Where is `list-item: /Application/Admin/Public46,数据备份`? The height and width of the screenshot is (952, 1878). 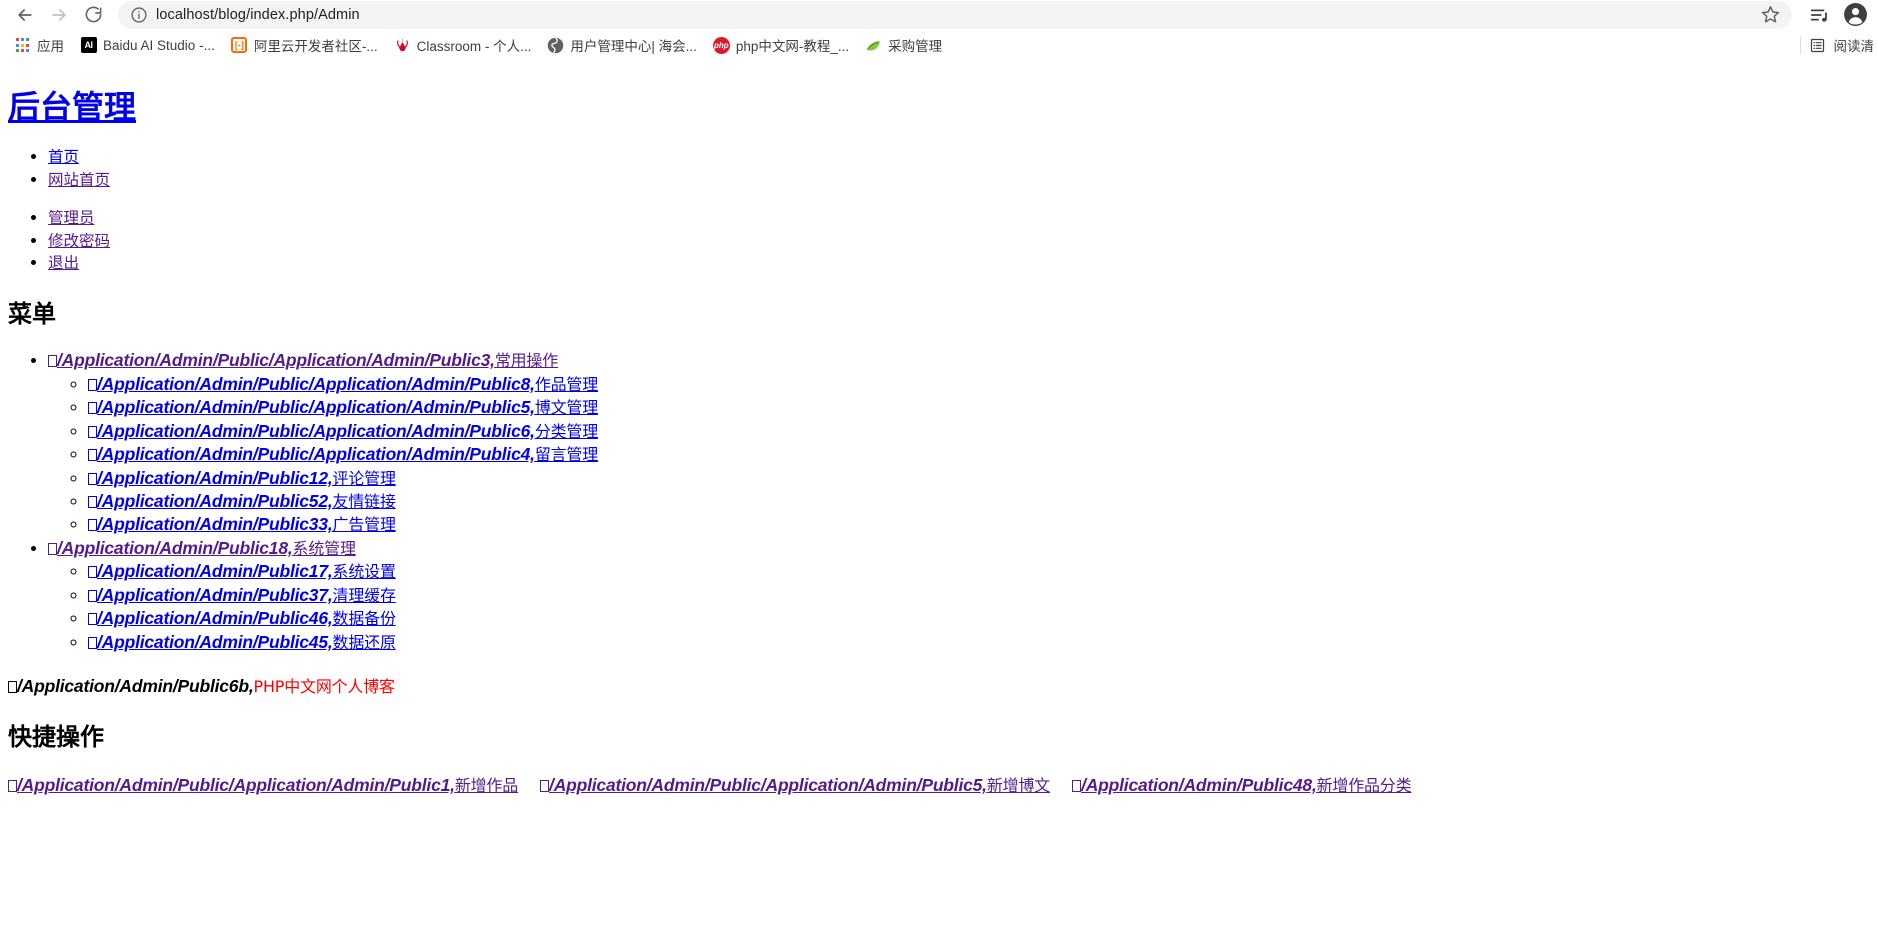 list-item: /Application/Admin/Public46,数据备份 is located at coordinates (979, 618).